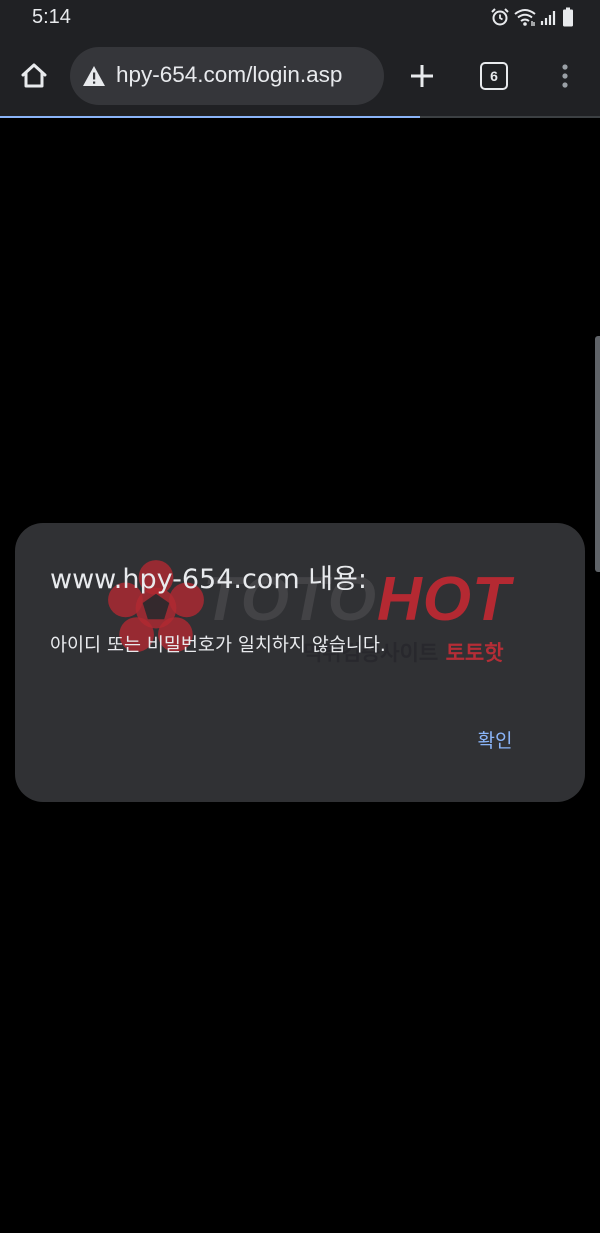  I want to click on tab-switcher-button: 6, so click(494, 76).